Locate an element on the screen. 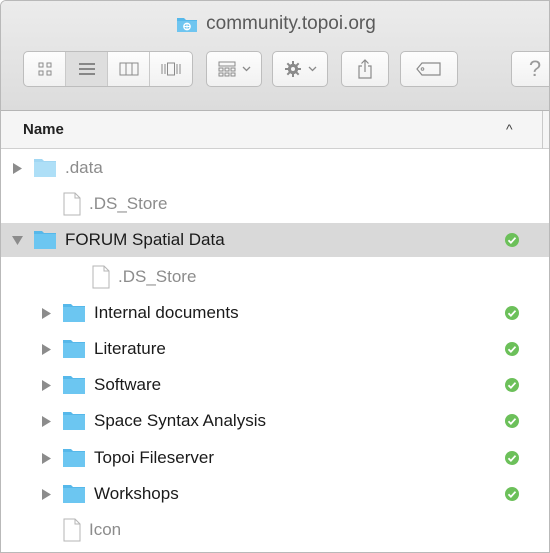 The height and width of the screenshot is (553, 550). column-view-button is located at coordinates (129, 69).